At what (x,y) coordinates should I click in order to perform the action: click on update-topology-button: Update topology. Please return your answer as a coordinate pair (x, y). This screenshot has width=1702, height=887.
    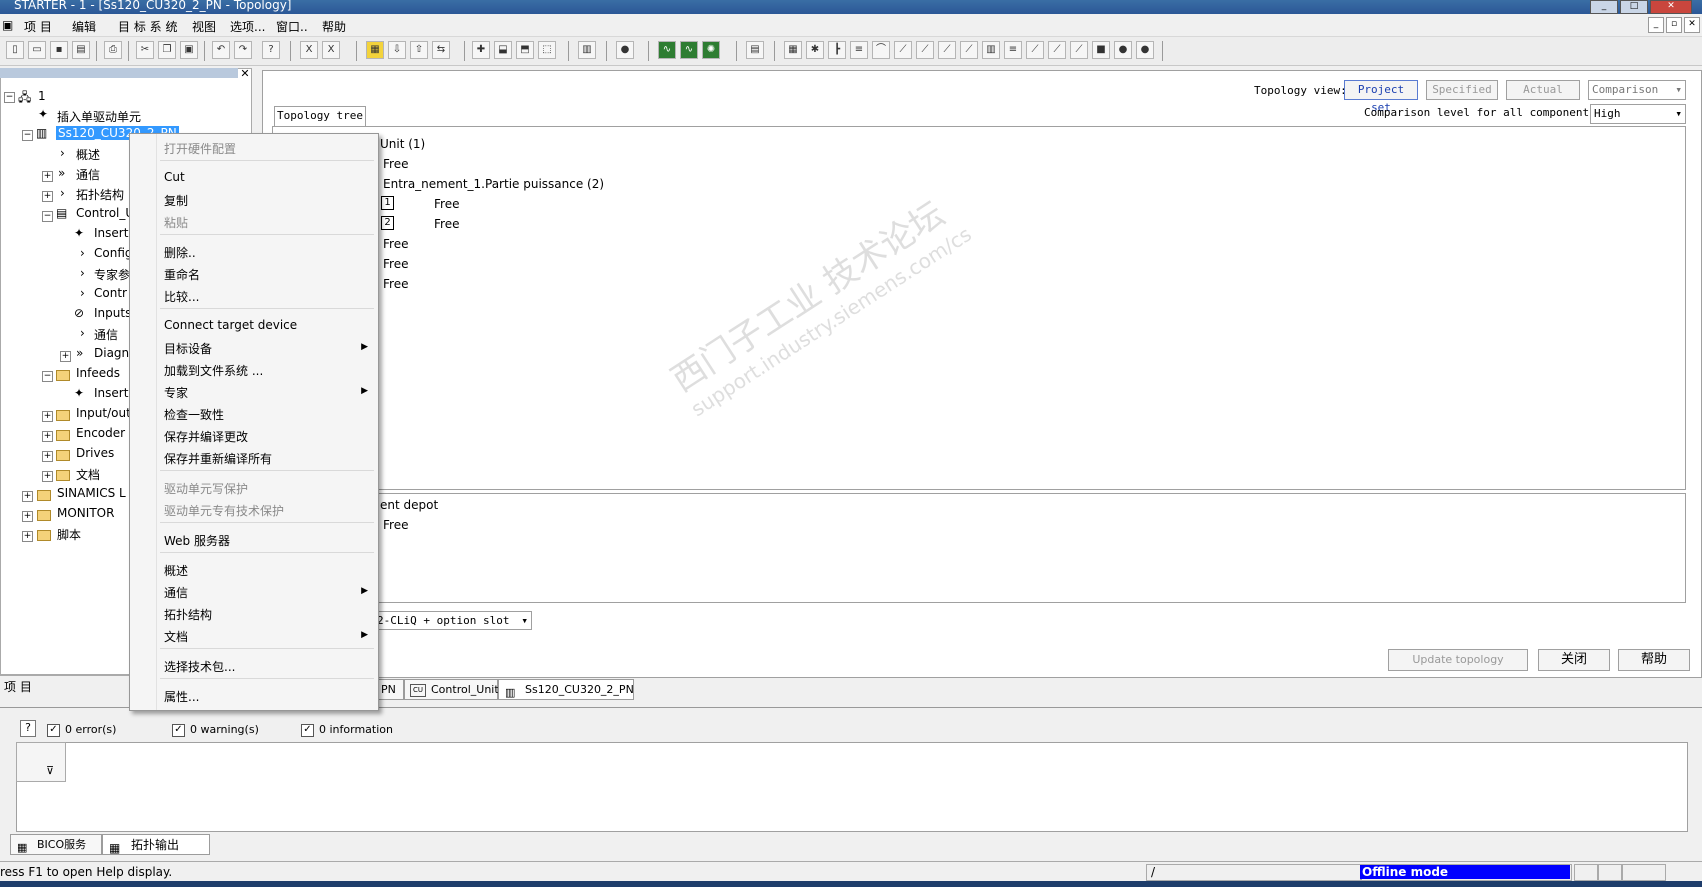
    Looking at the image, I should click on (1458, 660).